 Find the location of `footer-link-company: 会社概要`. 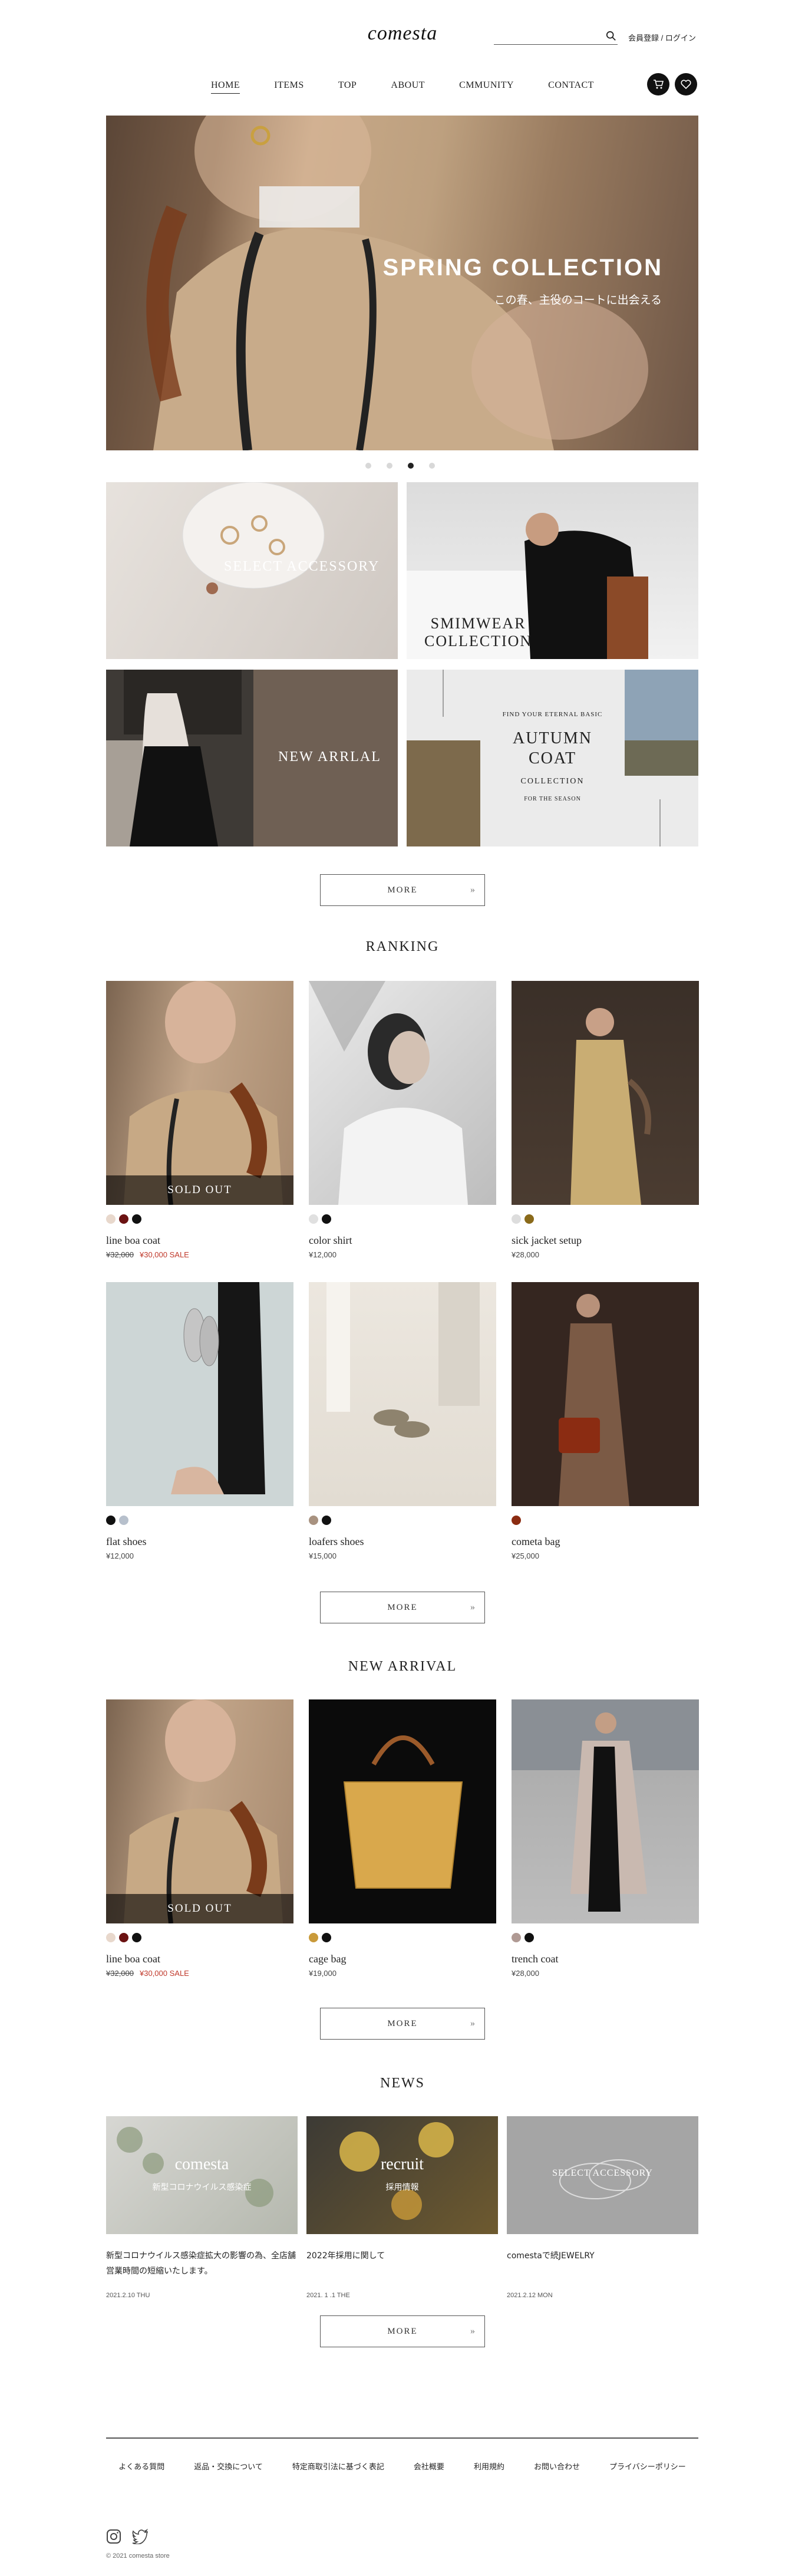

footer-link-company: 会社概要 is located at coordinates (429, 2466).